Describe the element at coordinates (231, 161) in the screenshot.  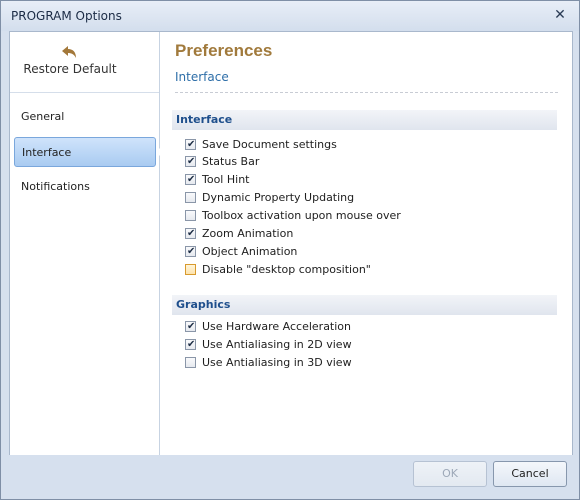
I see `option-label: Status Bar` at that location.